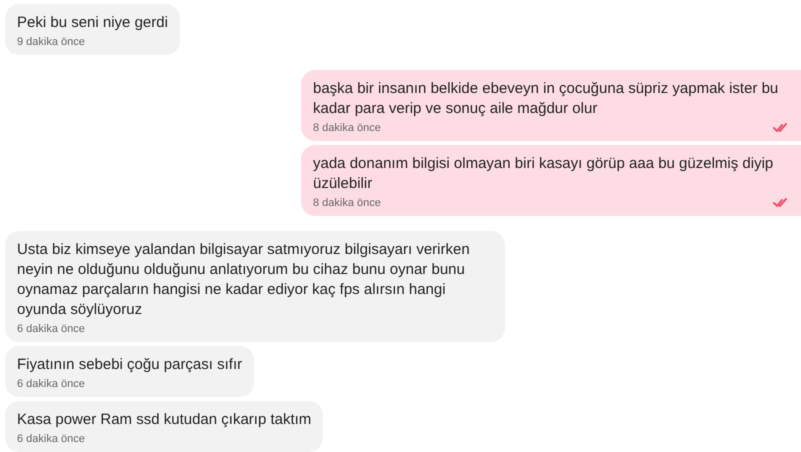 The image size is (801, 452). I want to click on message-text: Fiyatının sebebi çoğu parçası sıfır, so click(129, 365).